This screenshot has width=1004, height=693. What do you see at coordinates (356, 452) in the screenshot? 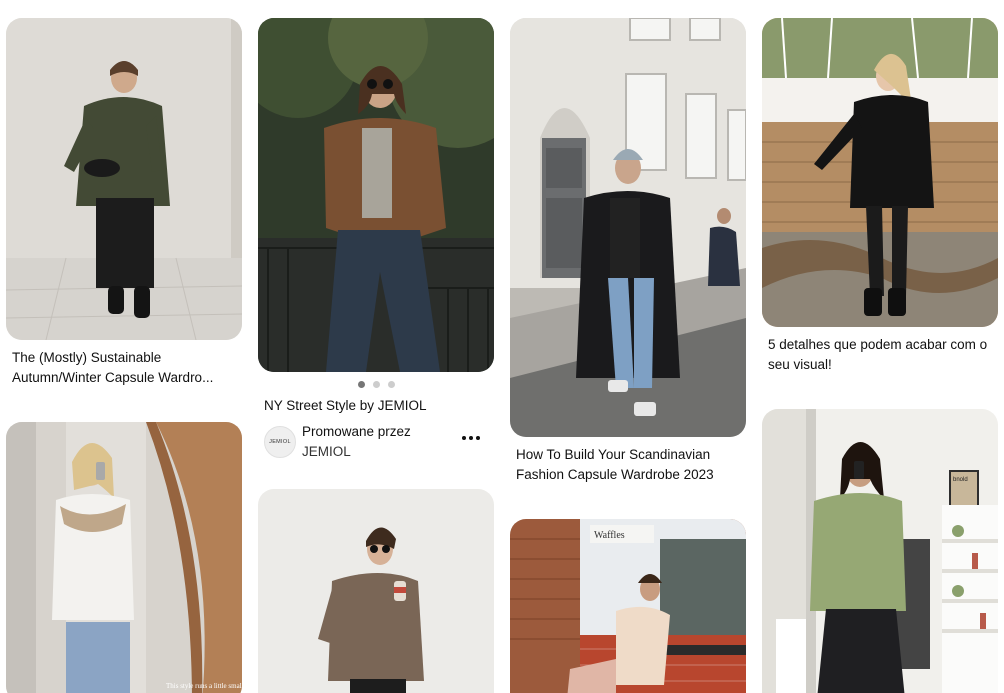
I see `advertiser-name: JEMIOL` at bounding box center [356, 452].